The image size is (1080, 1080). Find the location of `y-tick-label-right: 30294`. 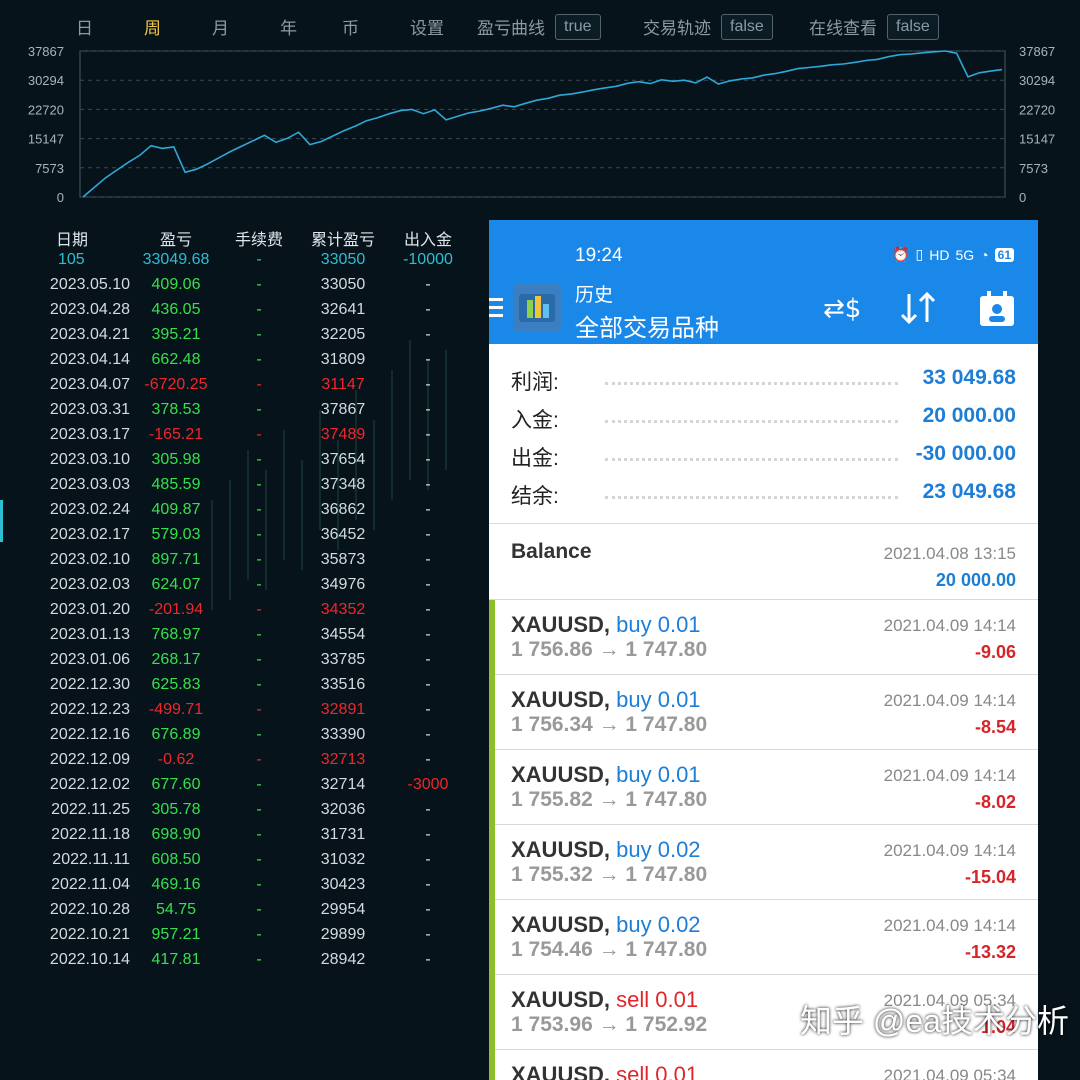

y-tick-label-right: 30294 is located at coordinates (1037, 80).